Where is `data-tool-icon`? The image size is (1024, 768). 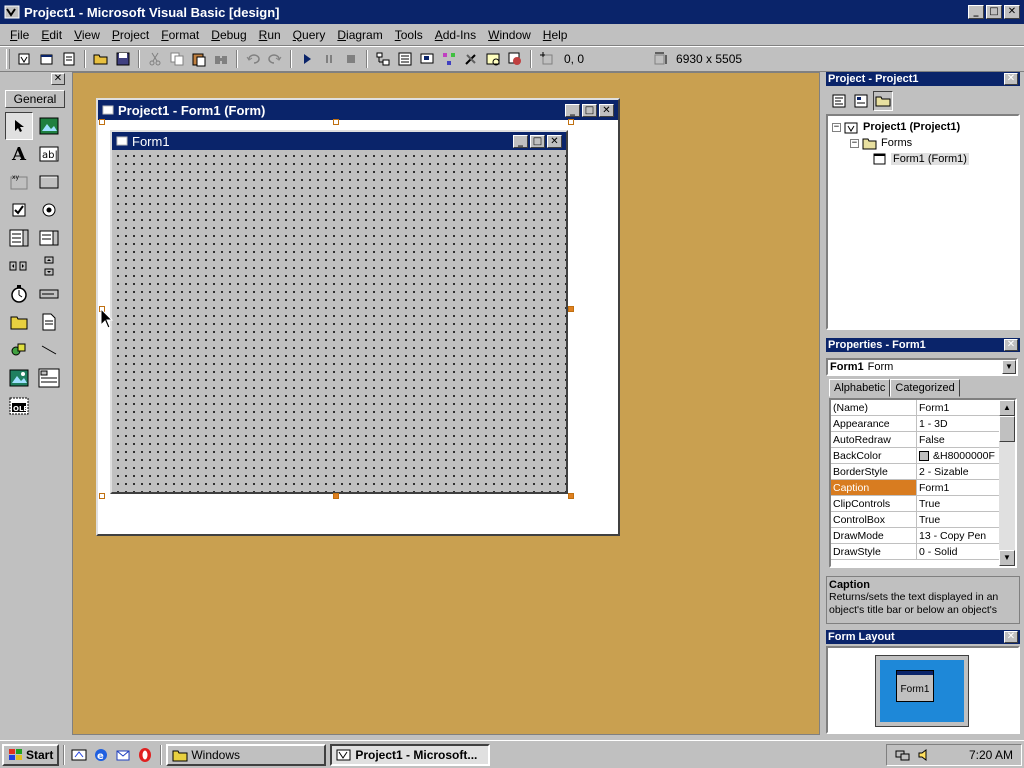
data-tool-icon is located at coordinates (49, 378).